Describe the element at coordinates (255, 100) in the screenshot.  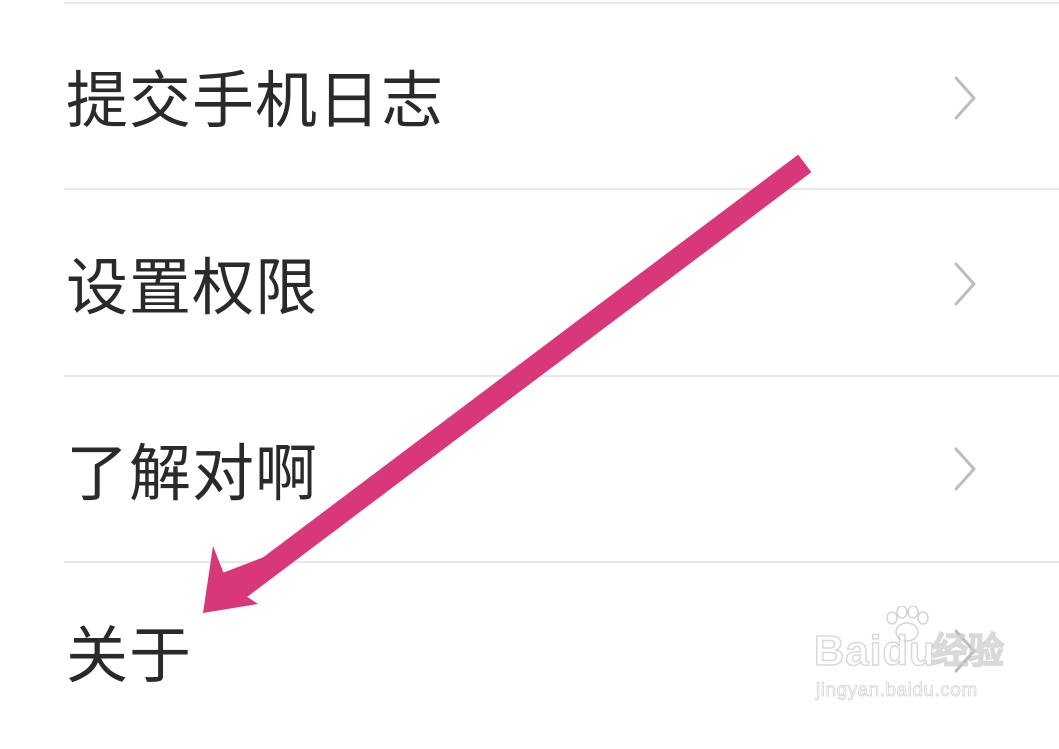
I see `settings-item-label: 提交手机日志` at that location.